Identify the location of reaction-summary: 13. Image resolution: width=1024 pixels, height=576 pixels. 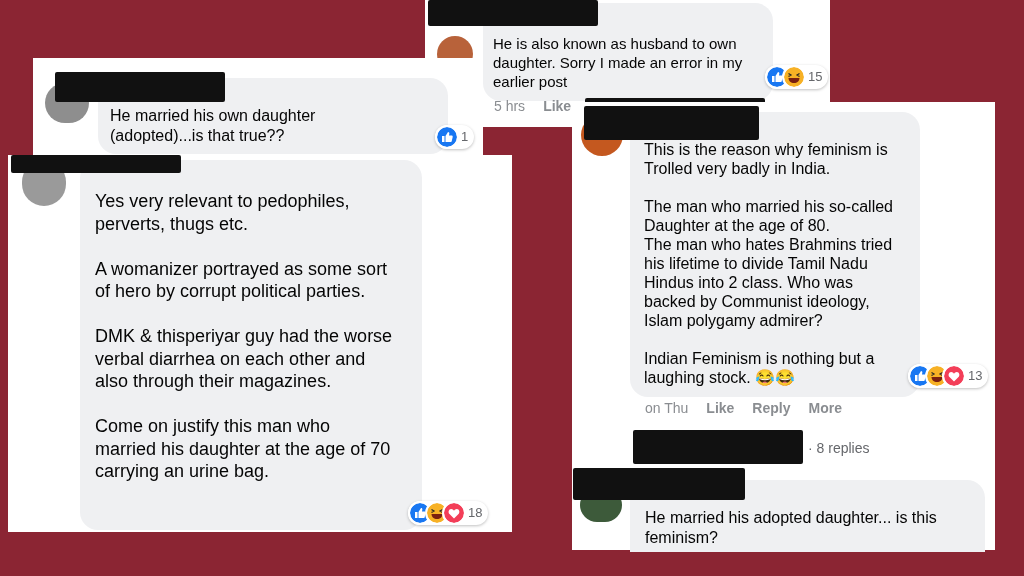
(948, 376).